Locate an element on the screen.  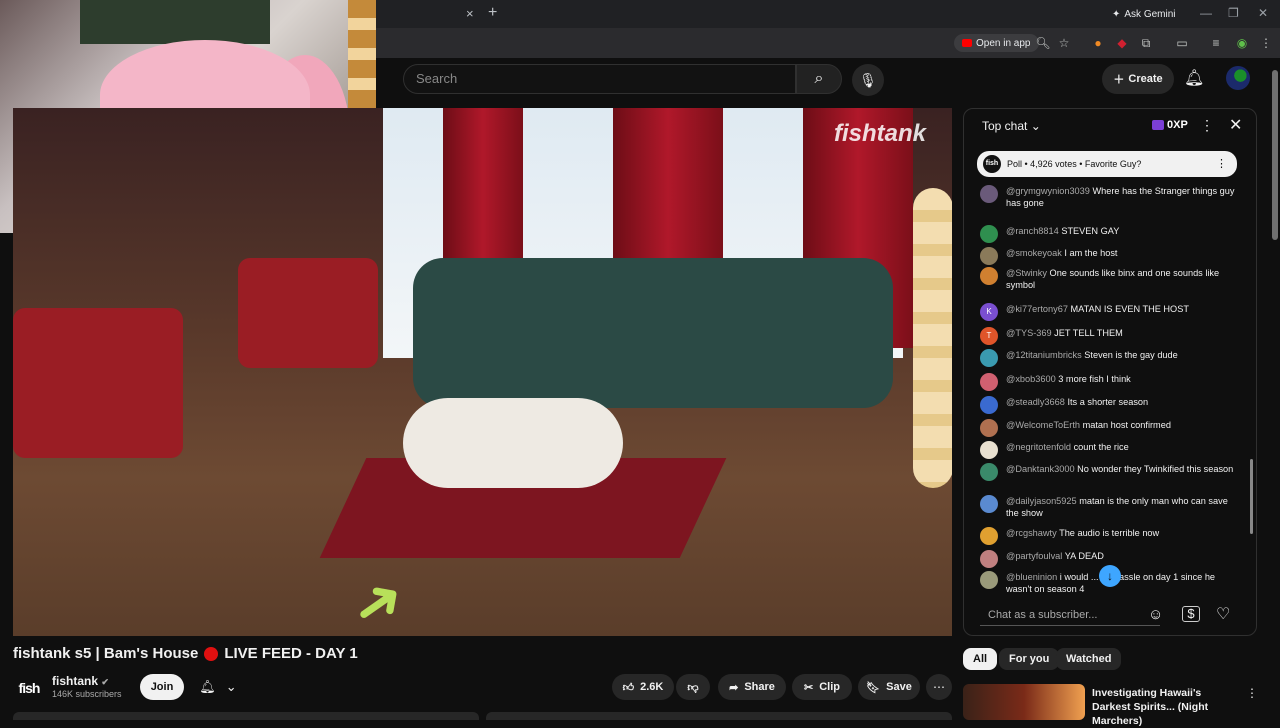
notifications-bell-icon: 🔔︎ is located at coordinates (1194, 78).